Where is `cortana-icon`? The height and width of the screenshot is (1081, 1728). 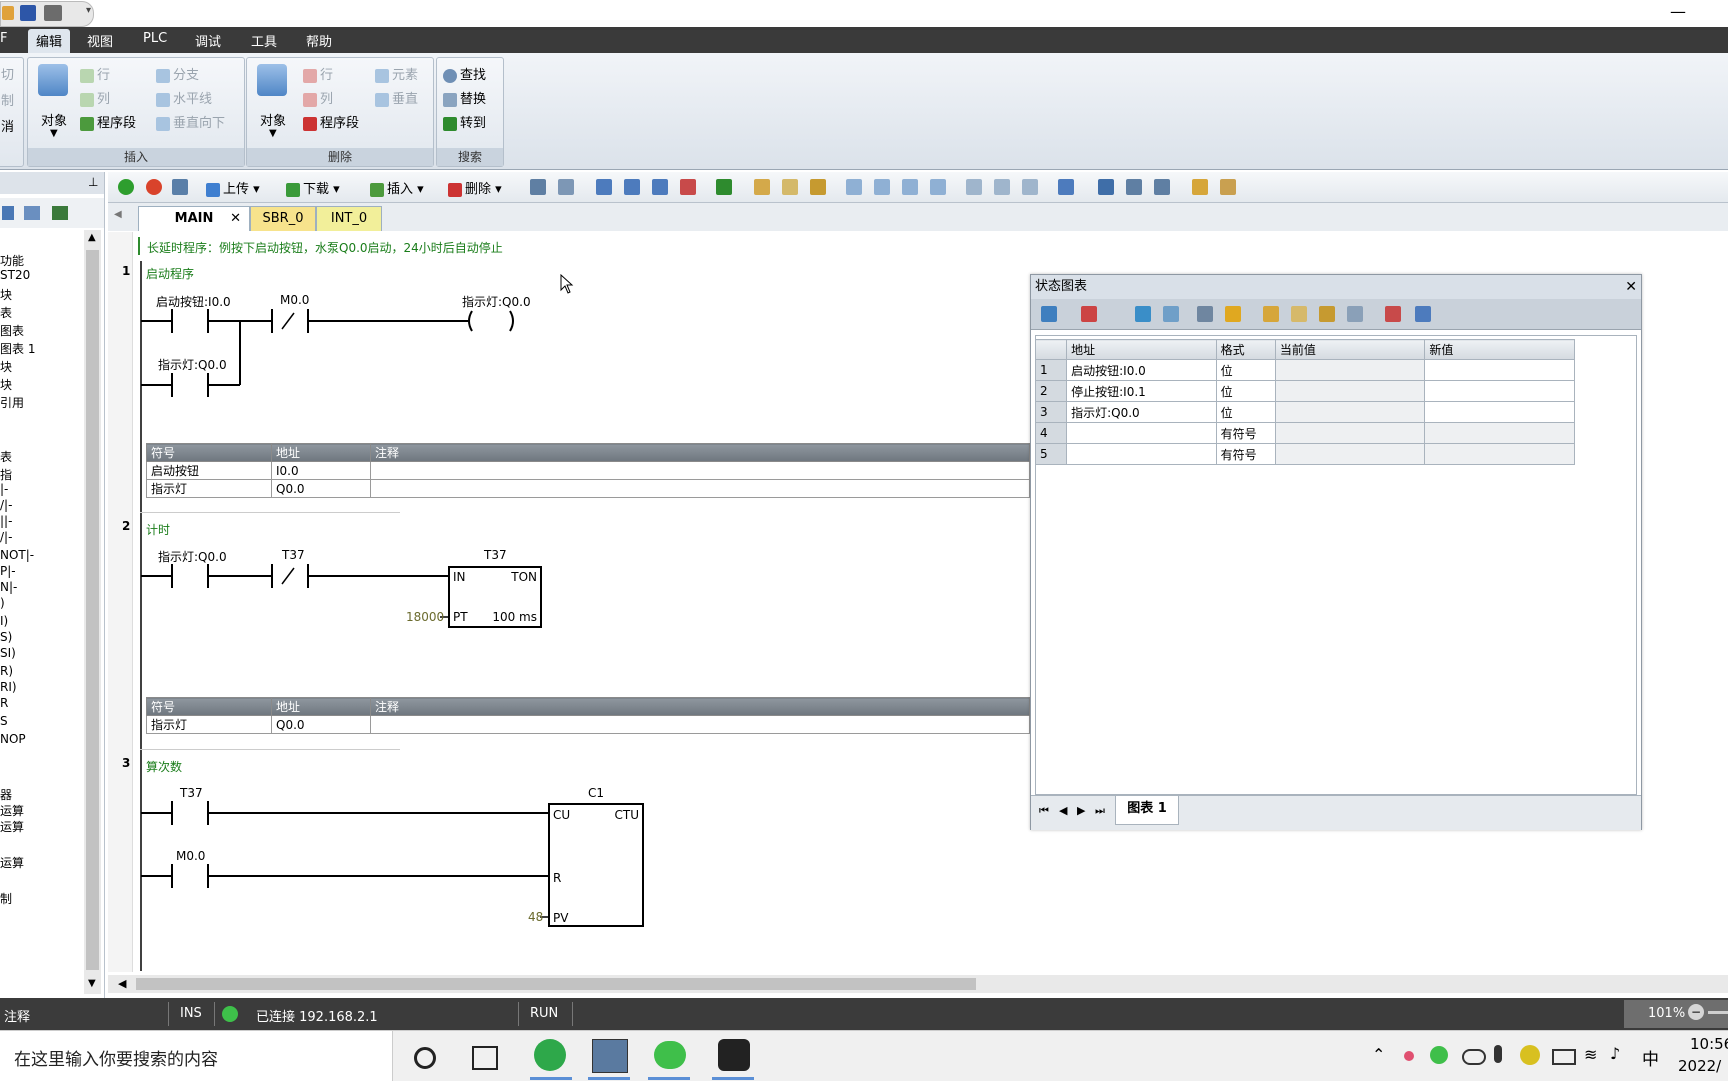 cortana-icon is located at coordinates (425, 1058).